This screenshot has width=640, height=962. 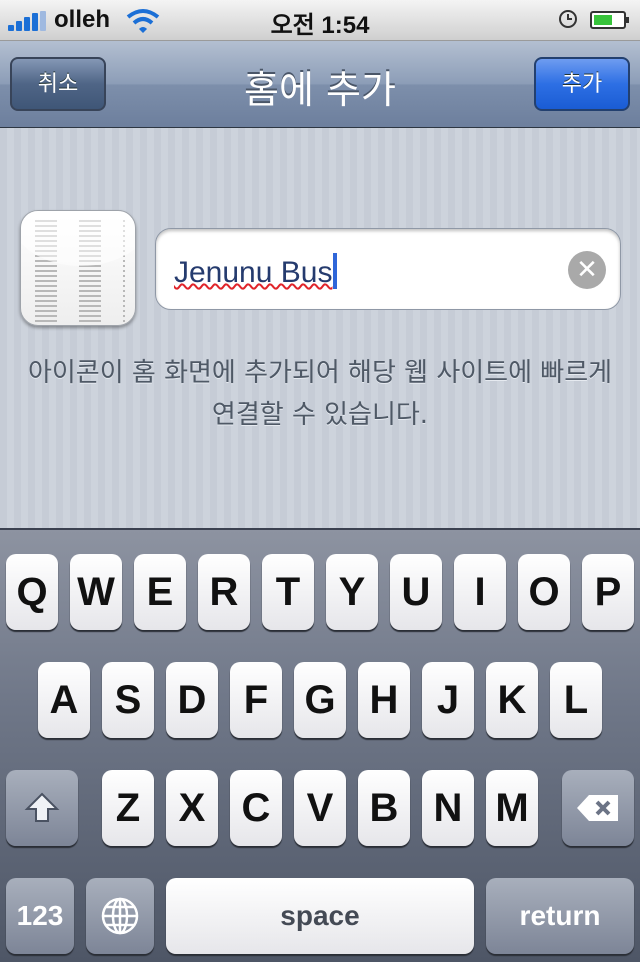 What do you see at coordinates (512, 808) in the screenshot?
I see `key-m: M` at bounding box center [512, 808].